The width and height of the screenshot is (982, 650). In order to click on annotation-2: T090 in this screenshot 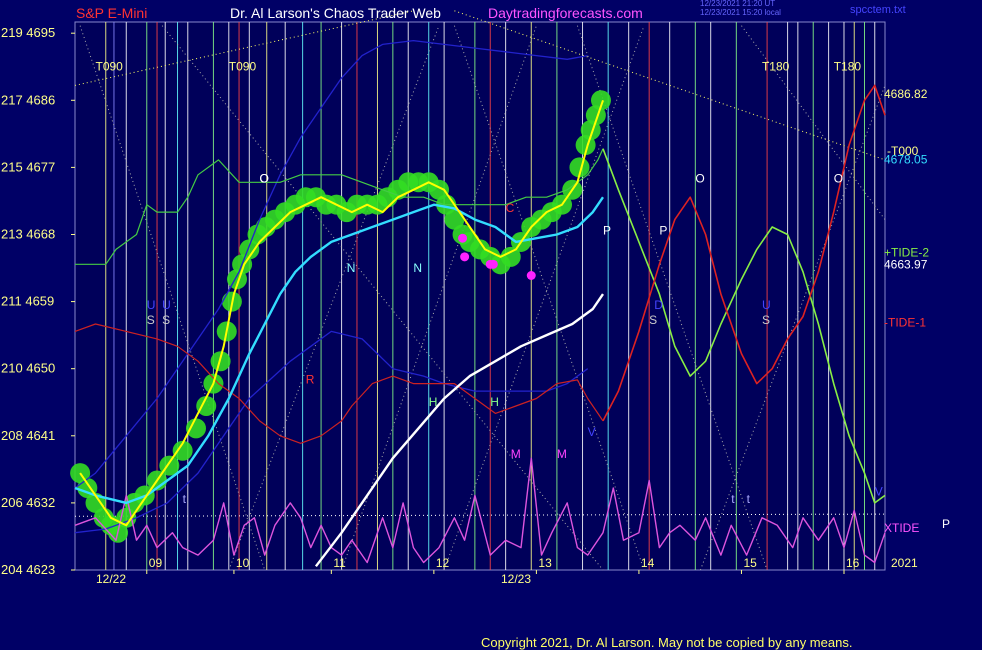, I will do `click(243, 66)`.